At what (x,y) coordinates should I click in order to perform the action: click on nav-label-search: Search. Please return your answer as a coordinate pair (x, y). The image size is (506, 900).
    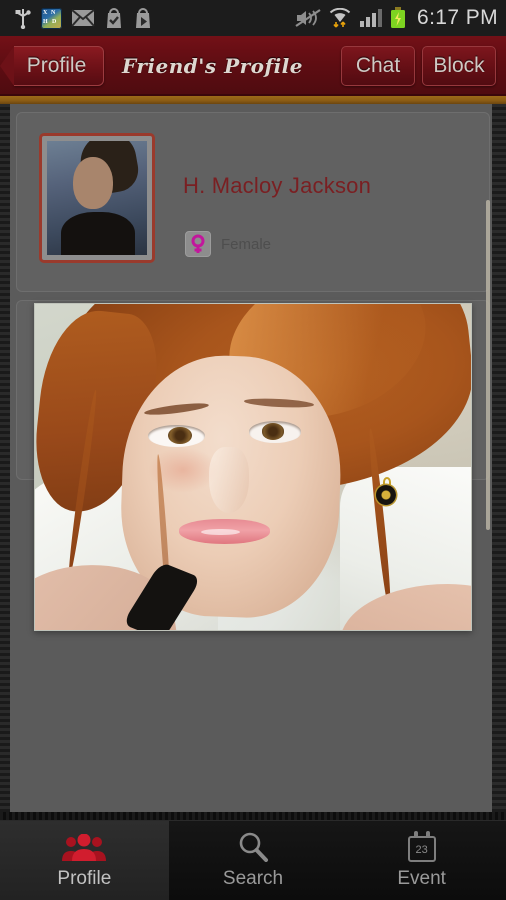
    Looking at the image, I should click on (253, 878).